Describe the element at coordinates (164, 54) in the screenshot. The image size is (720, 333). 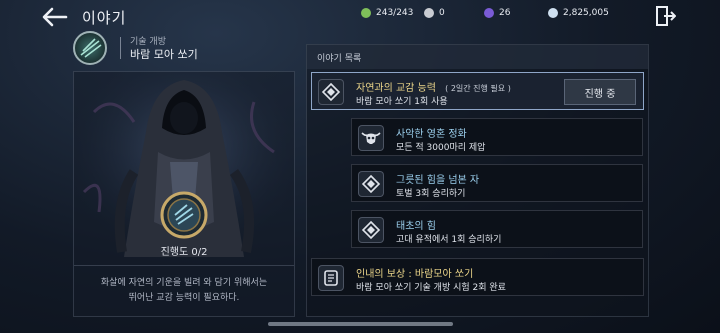
I see `skill-name: 바람 모아 쏘기` at that location.